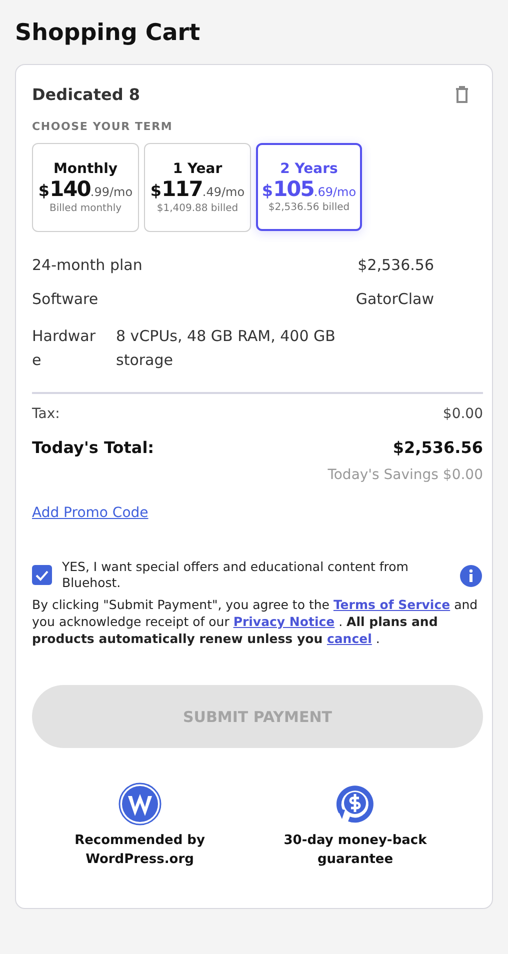 The image size is (508, 954). I want to click on term-option: Monthly $140.99/mo Billed monthly, so click(85, 187).